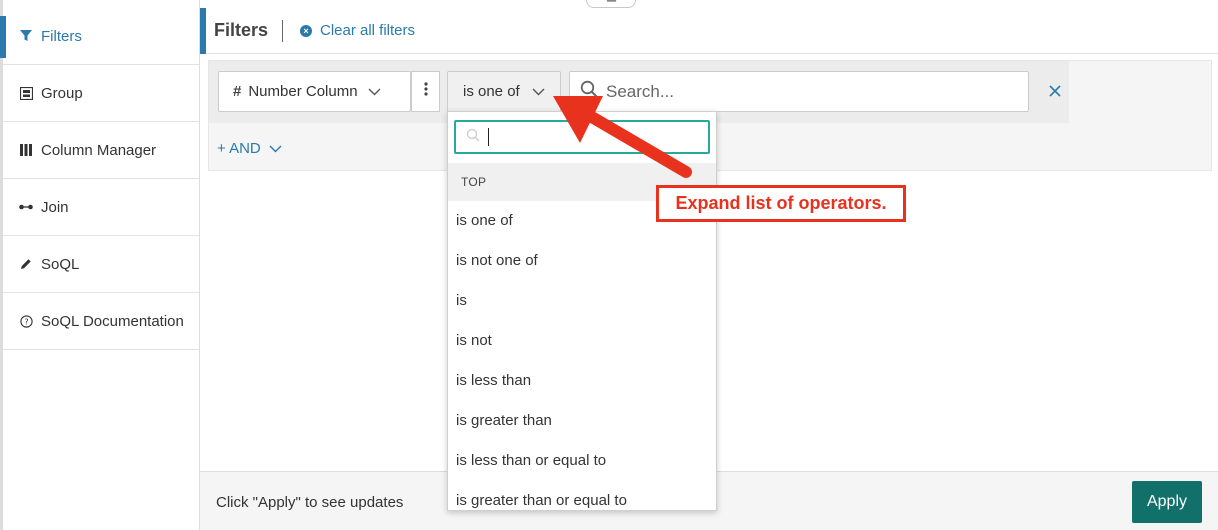 This screenshot has height=530, width=1218. What do you see at coordinates (26, 150) in the screenshot?
I see `columns-icon` at bounding box center [26, 150].